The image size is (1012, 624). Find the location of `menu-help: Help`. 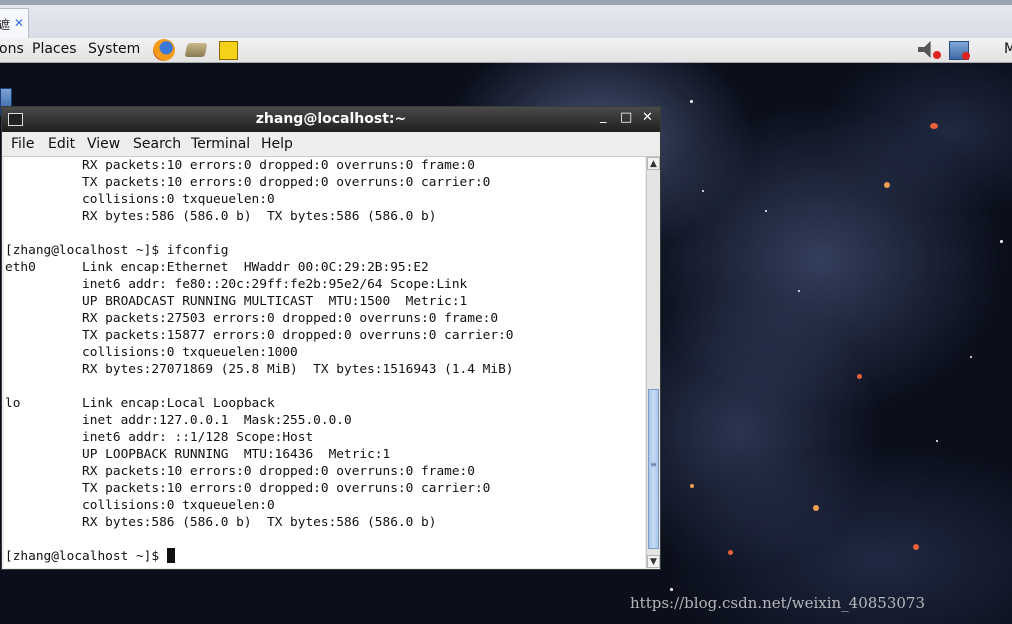

menu-help: Help is located at coordinates (277, 144).